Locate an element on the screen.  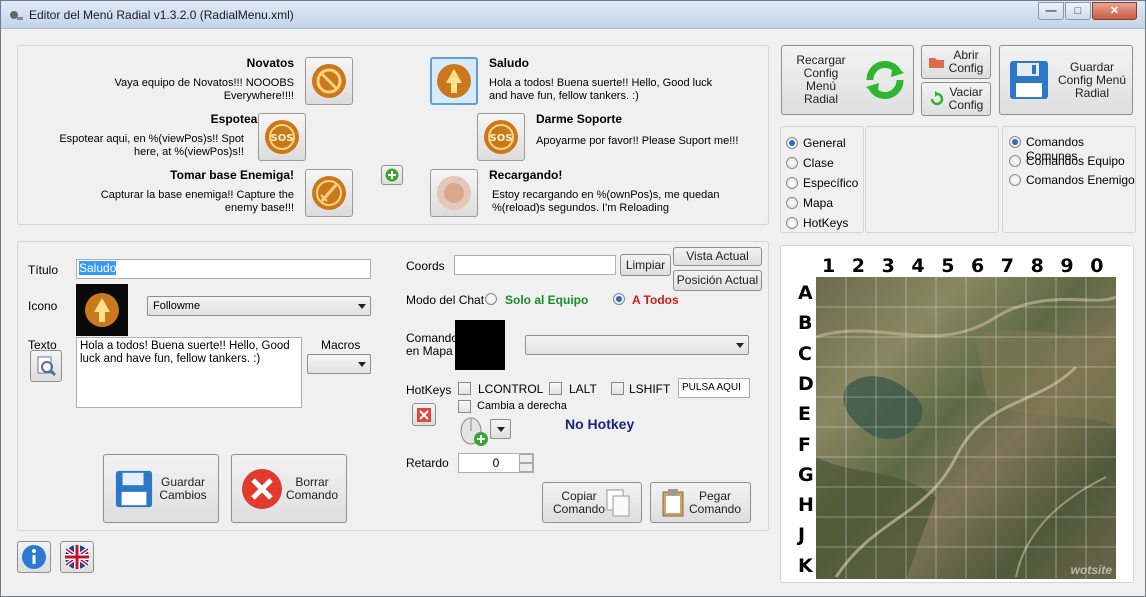
radio-comandos-equipo is located at coordinates (1015, 161).